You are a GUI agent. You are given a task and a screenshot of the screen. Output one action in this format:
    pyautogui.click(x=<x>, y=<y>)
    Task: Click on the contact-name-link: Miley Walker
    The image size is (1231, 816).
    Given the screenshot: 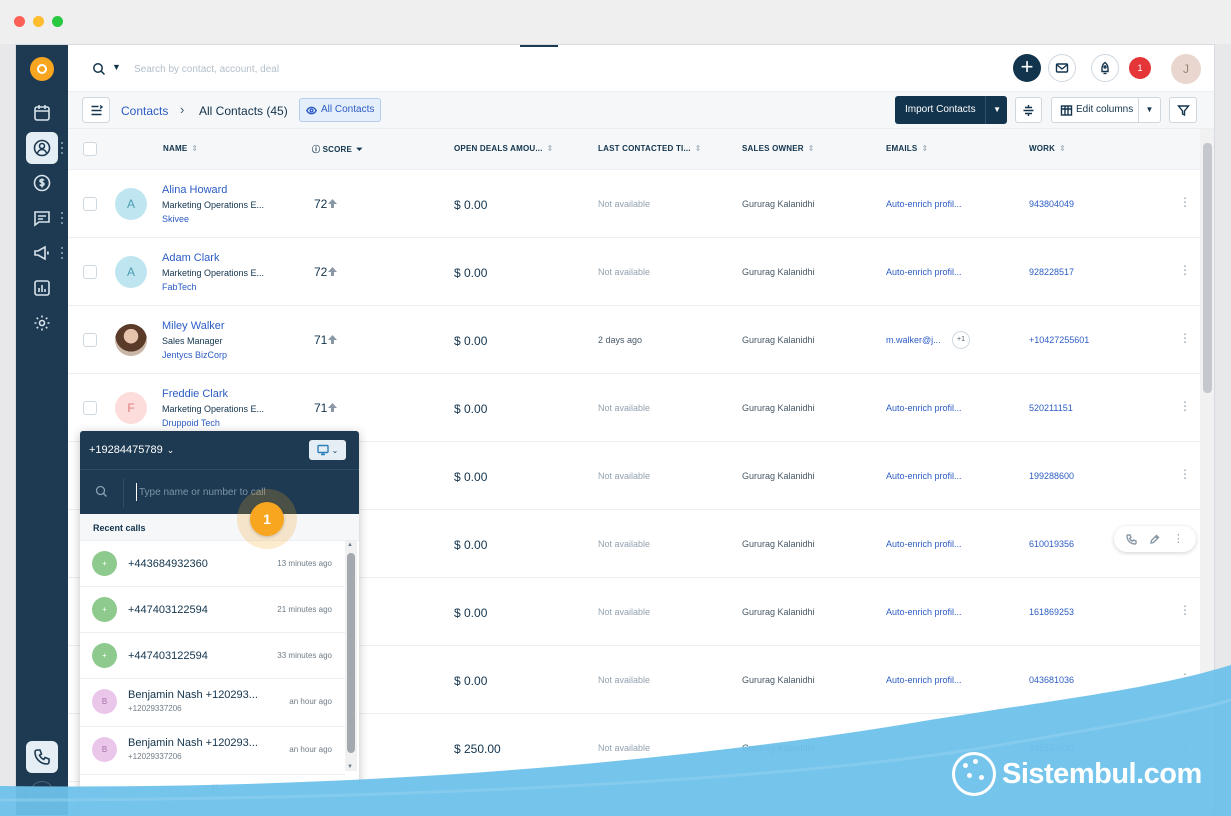 What is the action you would take?
    pyautogui.click(x=193, y=326)
    